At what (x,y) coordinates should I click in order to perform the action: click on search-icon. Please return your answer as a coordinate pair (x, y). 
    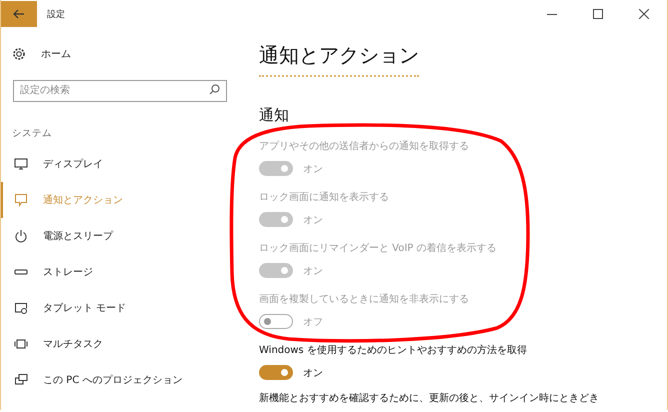
    Looking at the image, I should click on (214, 89).